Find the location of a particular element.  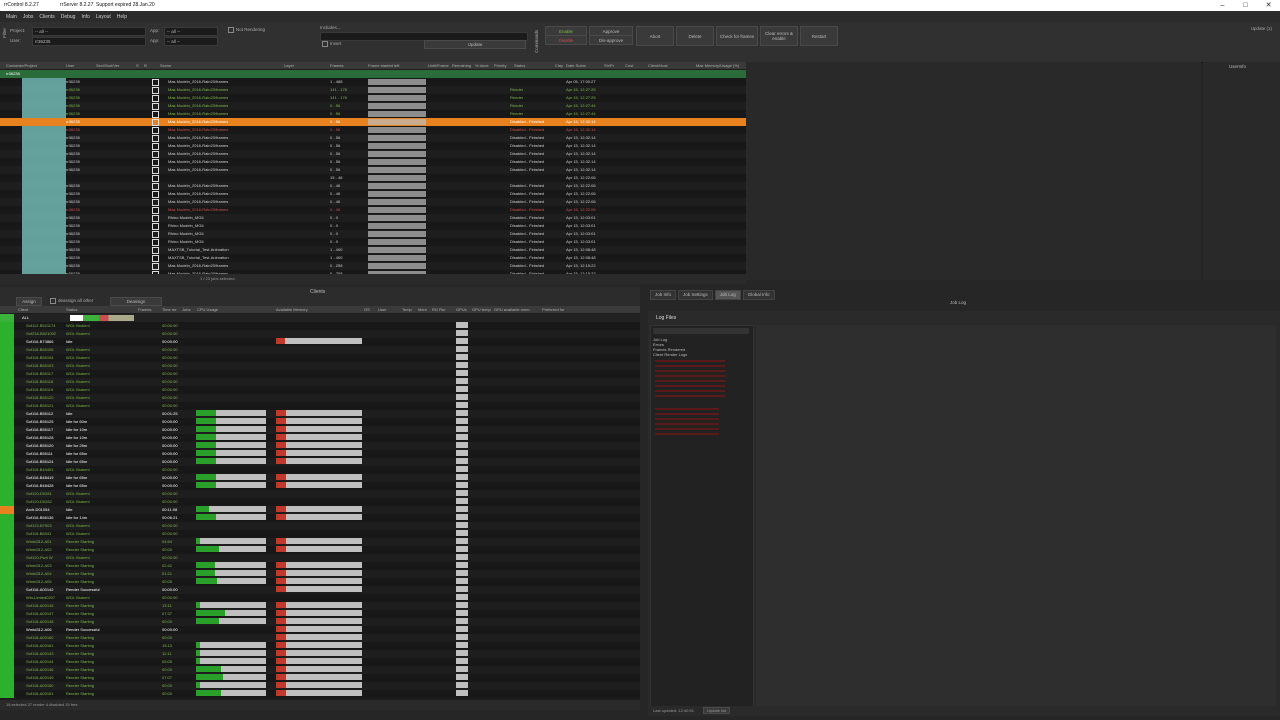

client-row: Sof116-B55118 WOL Broken! 00:00:00 is located at coordinates (320, 382).